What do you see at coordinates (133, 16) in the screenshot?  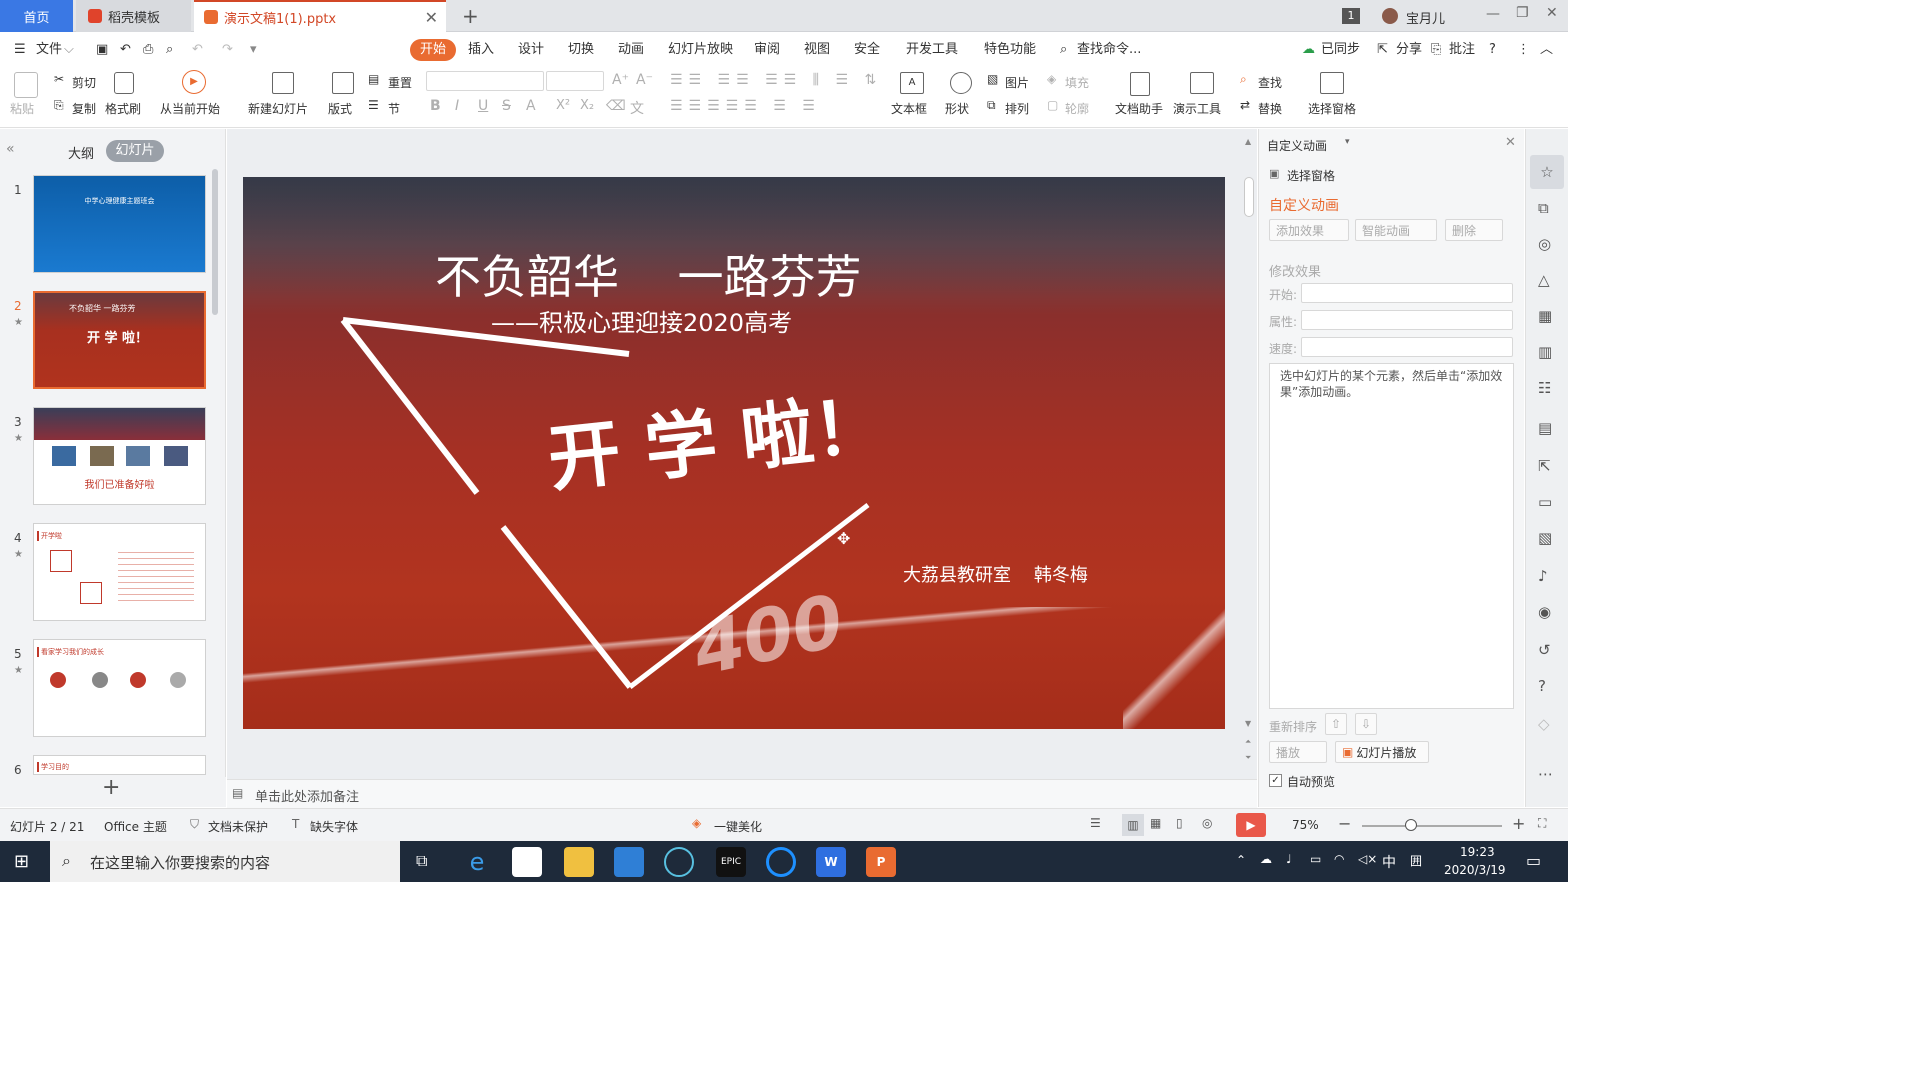 I see `tab-template: 稻壳模板` at bounding box center [133, 16].